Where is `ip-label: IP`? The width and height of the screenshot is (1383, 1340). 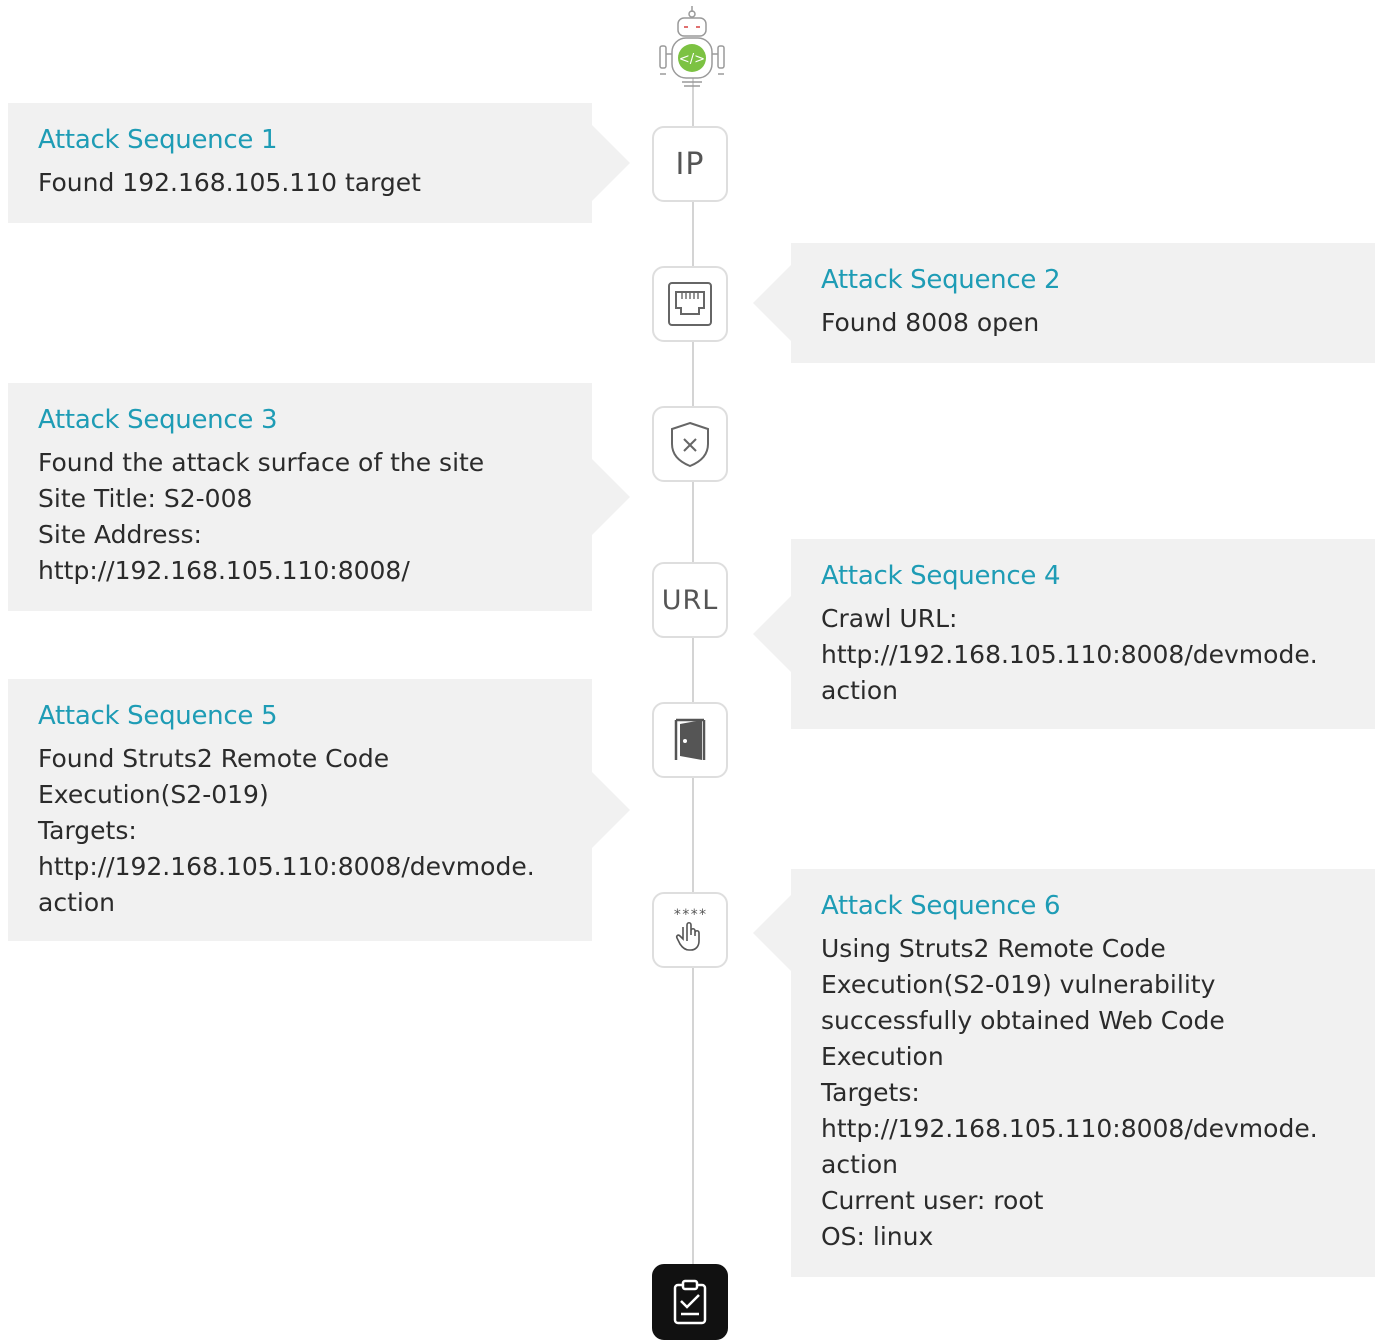 ip-label: IP is located at coordinates (690, 164).